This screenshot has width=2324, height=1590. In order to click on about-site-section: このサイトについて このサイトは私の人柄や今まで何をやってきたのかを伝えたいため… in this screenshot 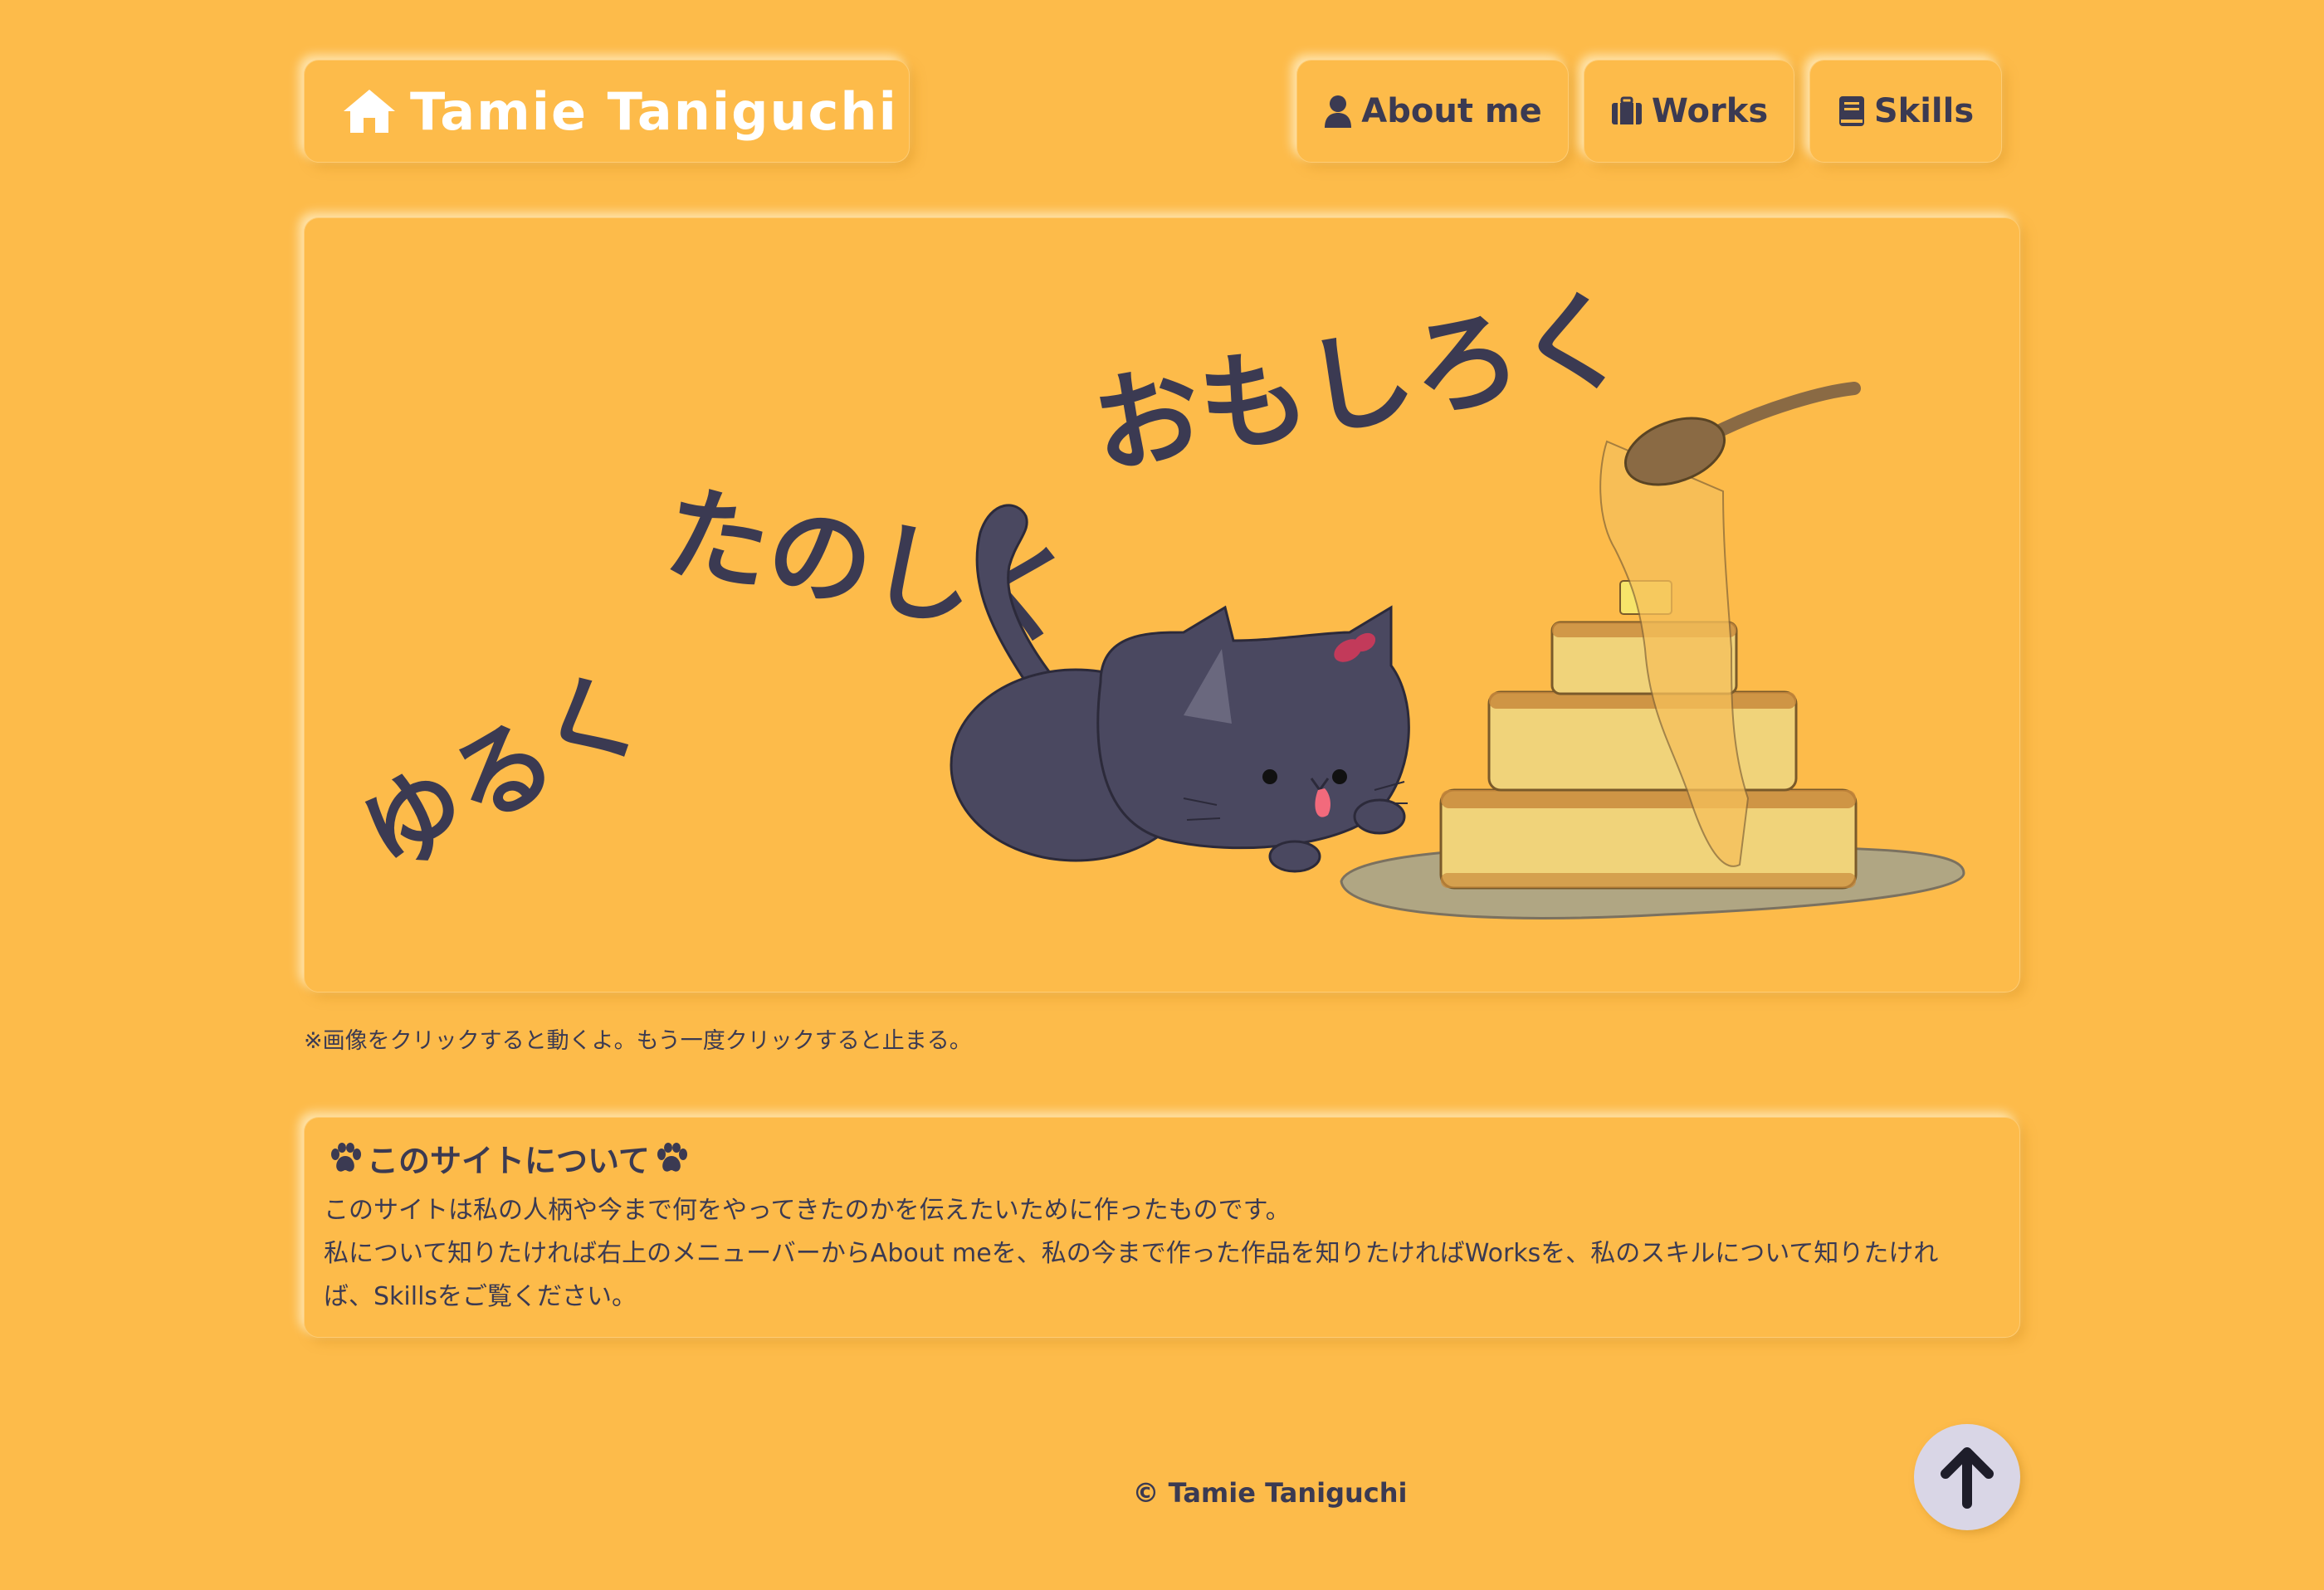, I will do `click(1162, 1227)`.